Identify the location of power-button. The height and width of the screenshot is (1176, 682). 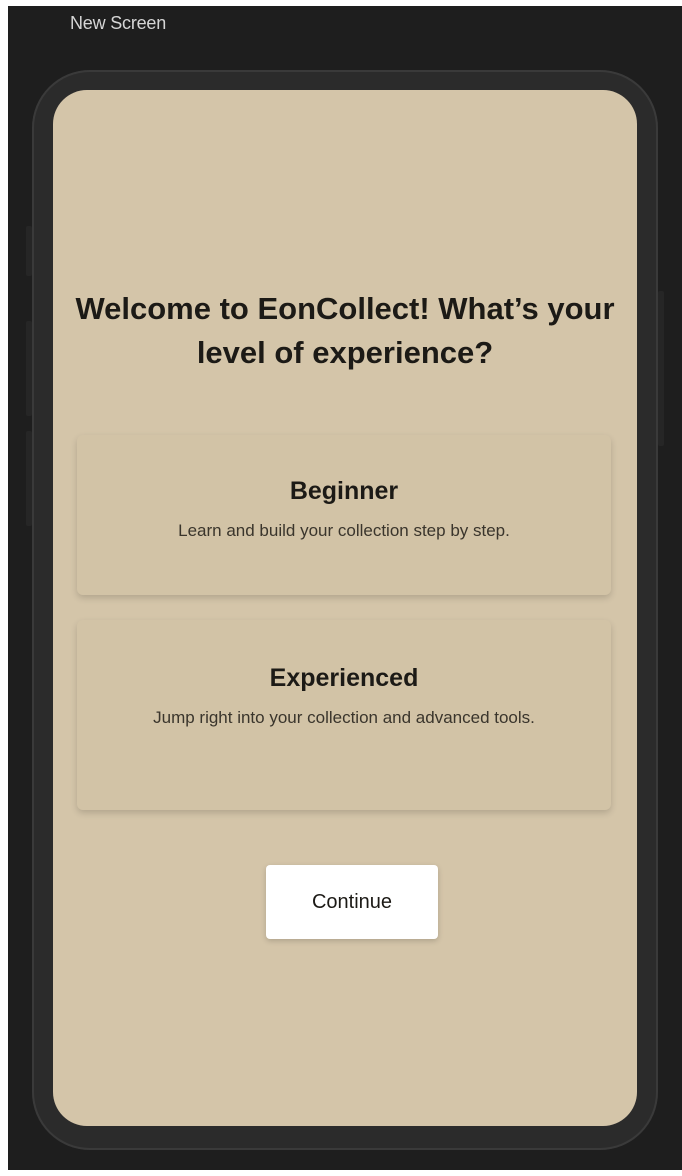
(661, 368).